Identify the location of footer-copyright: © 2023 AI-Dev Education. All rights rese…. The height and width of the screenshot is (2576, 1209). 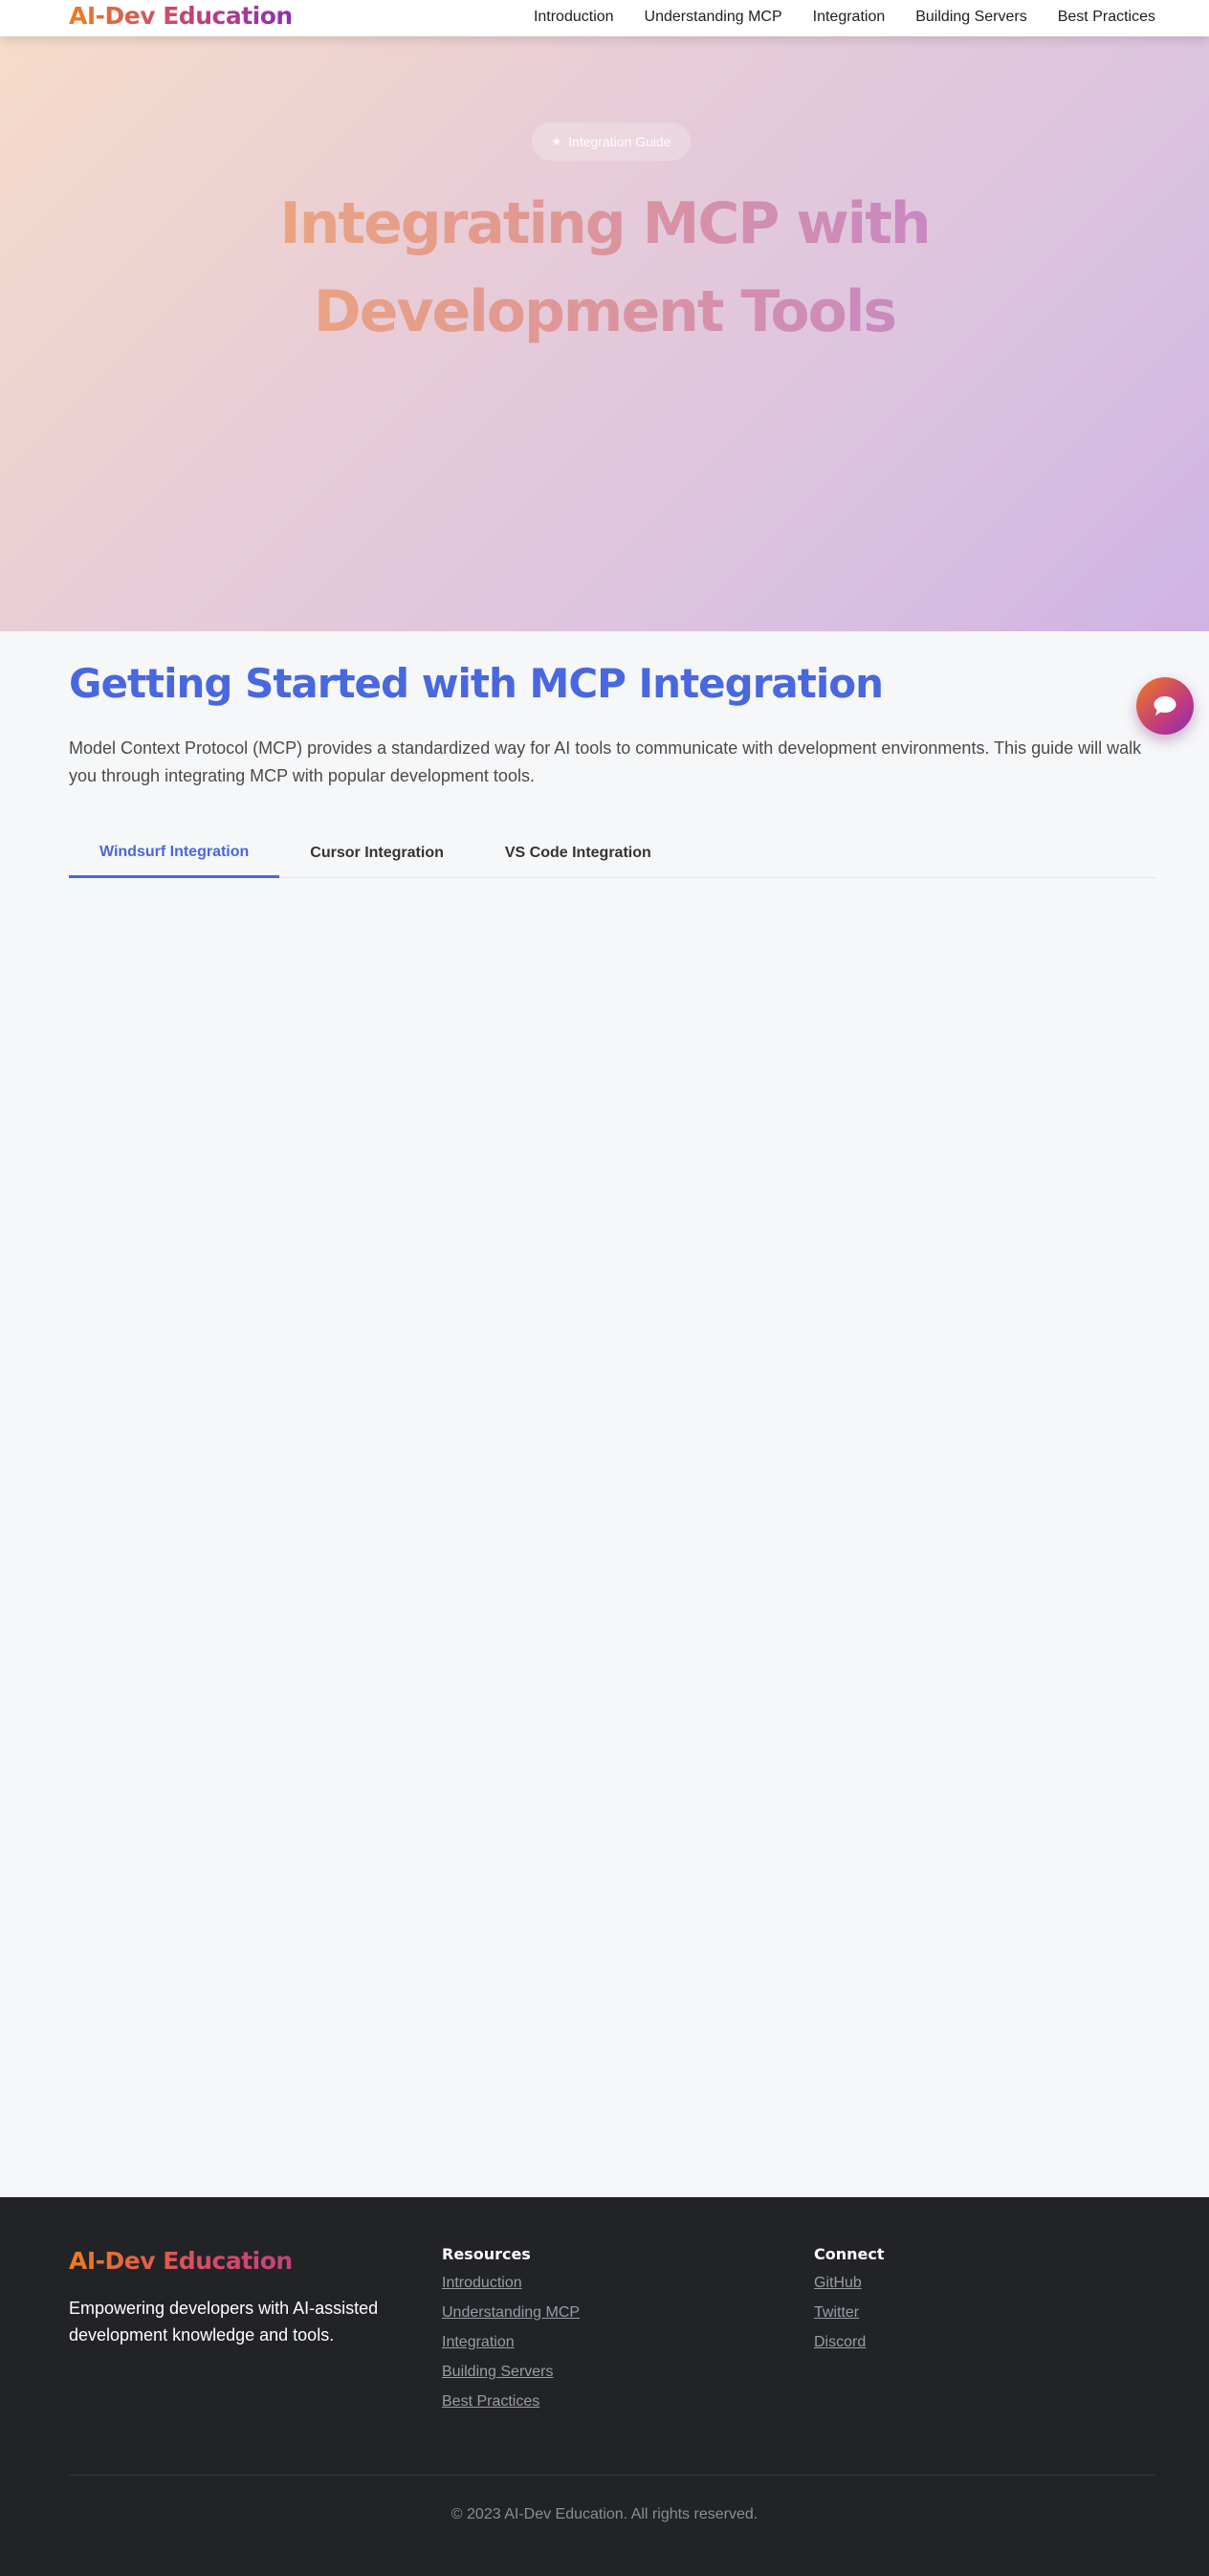
(605, 2514).